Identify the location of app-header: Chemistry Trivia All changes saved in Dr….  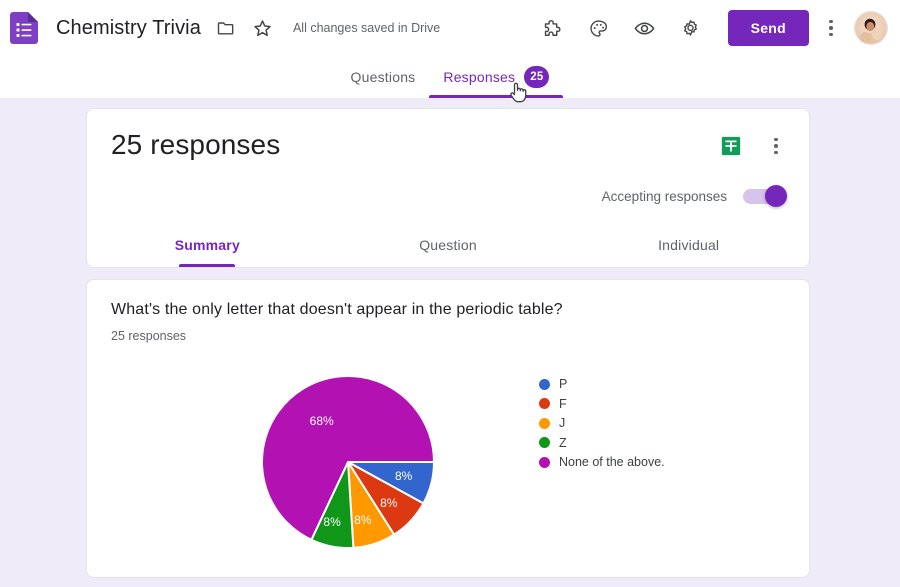
(450, 28).